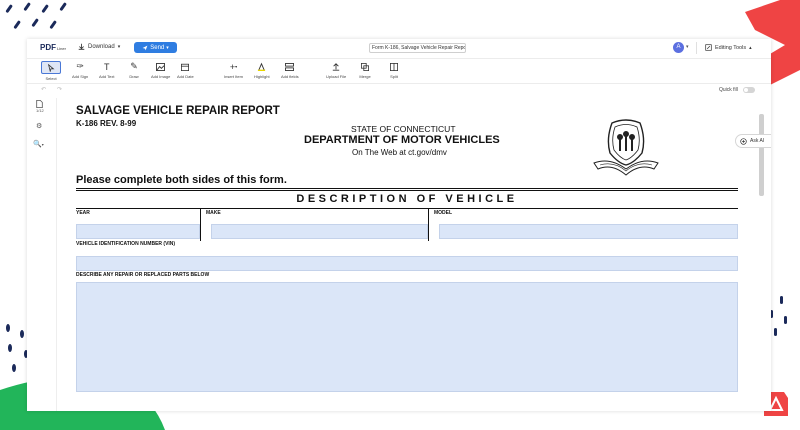 The height and width of the screenshot is (430, 800). What do you see at coordinates (161, 66) in the screenshot?
I see `image-icon` at bounding box center [161, 66].